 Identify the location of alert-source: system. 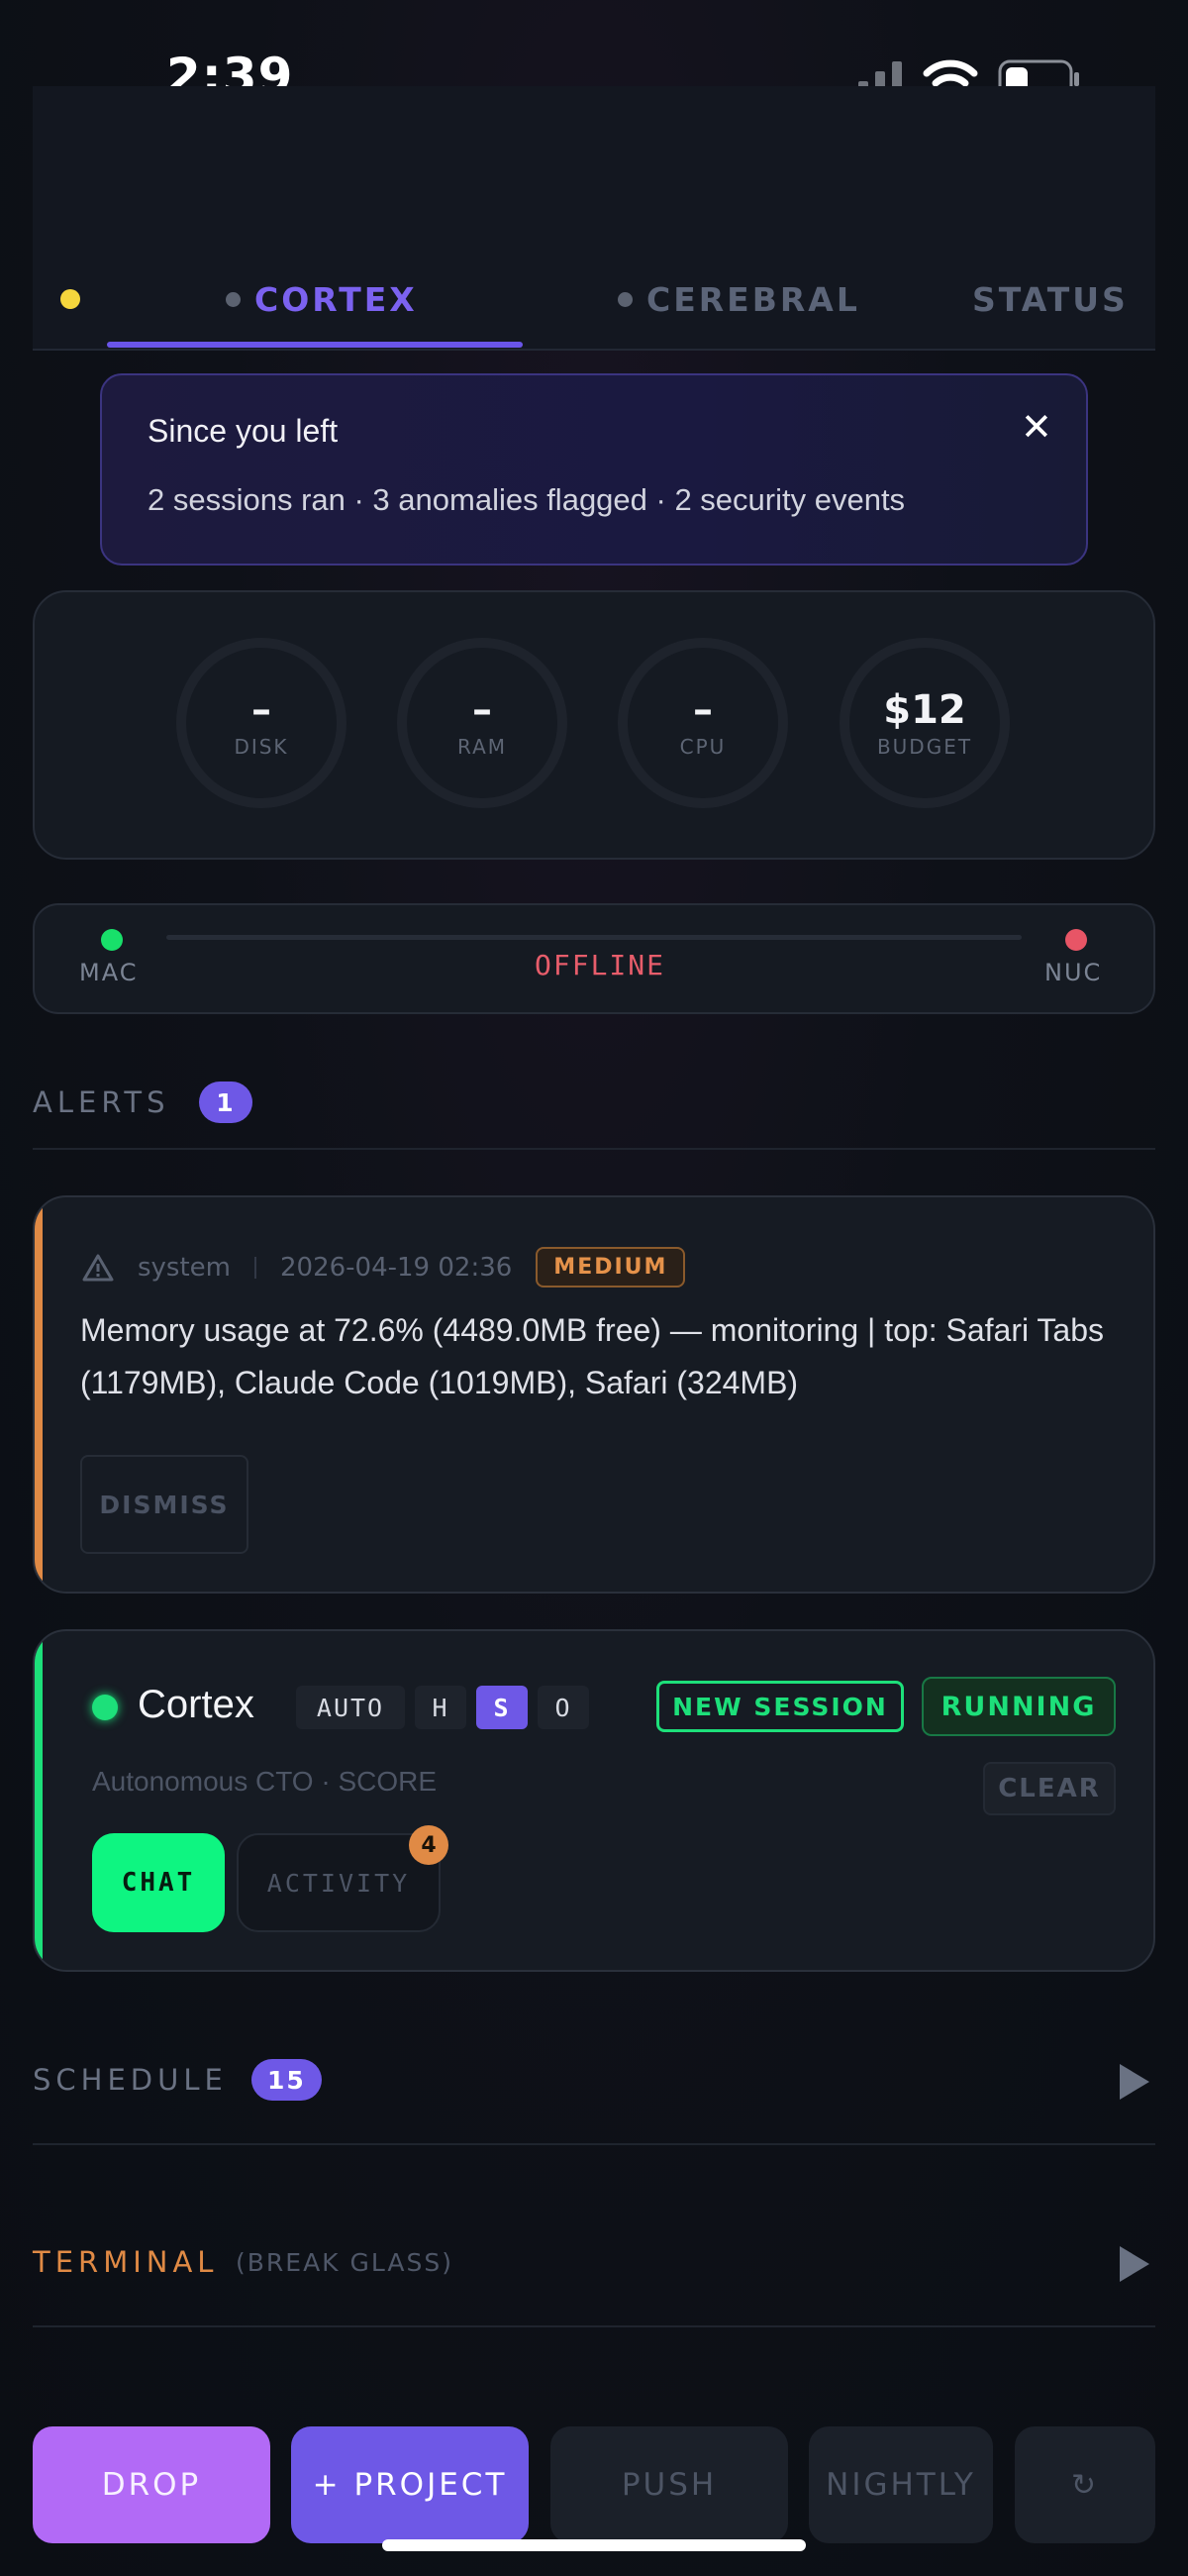
(184, 1267).